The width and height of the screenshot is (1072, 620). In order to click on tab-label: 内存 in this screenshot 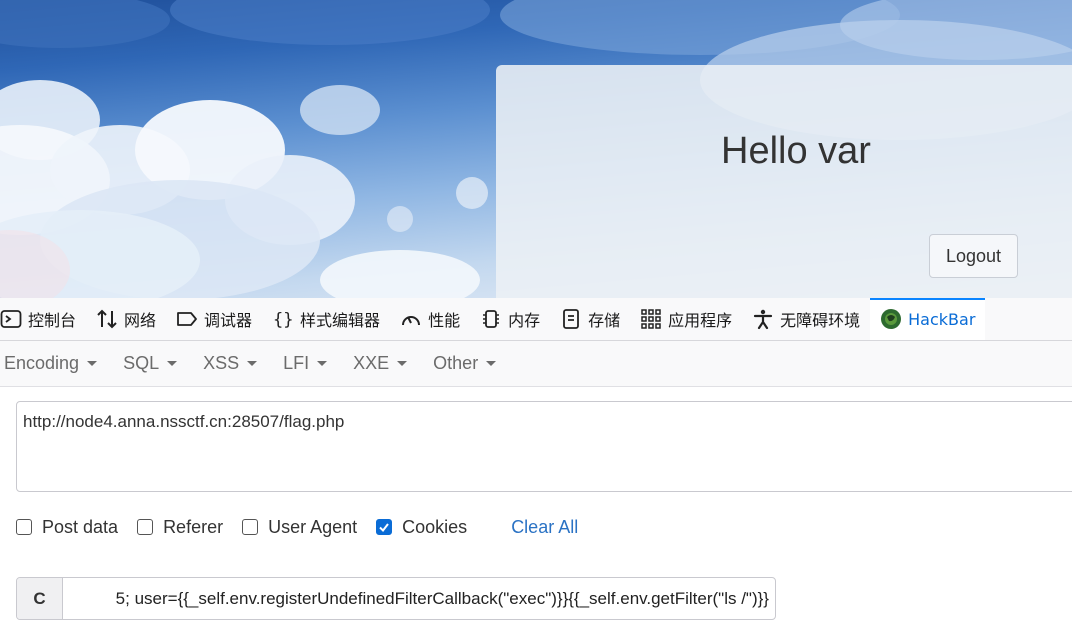, I will do `click(524, 320)`.